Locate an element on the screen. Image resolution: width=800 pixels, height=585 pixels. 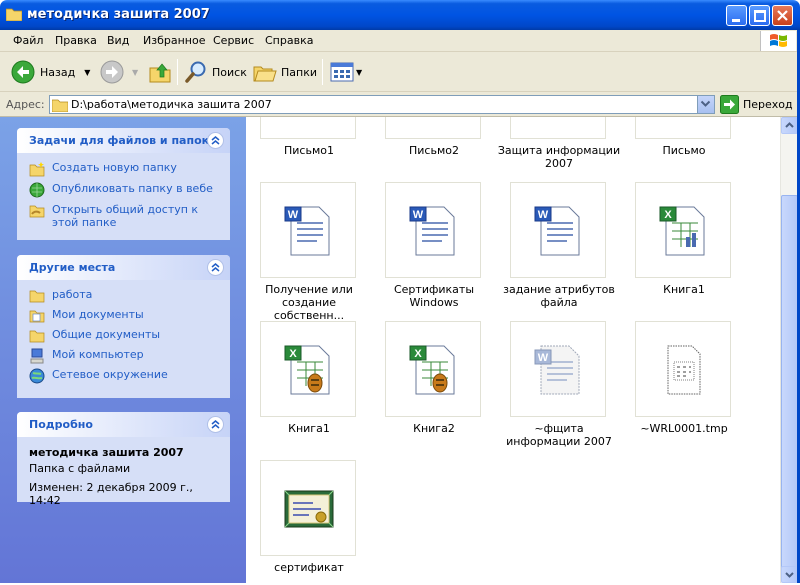
file-label: Письмо2 is located at coordinates (434, 150).